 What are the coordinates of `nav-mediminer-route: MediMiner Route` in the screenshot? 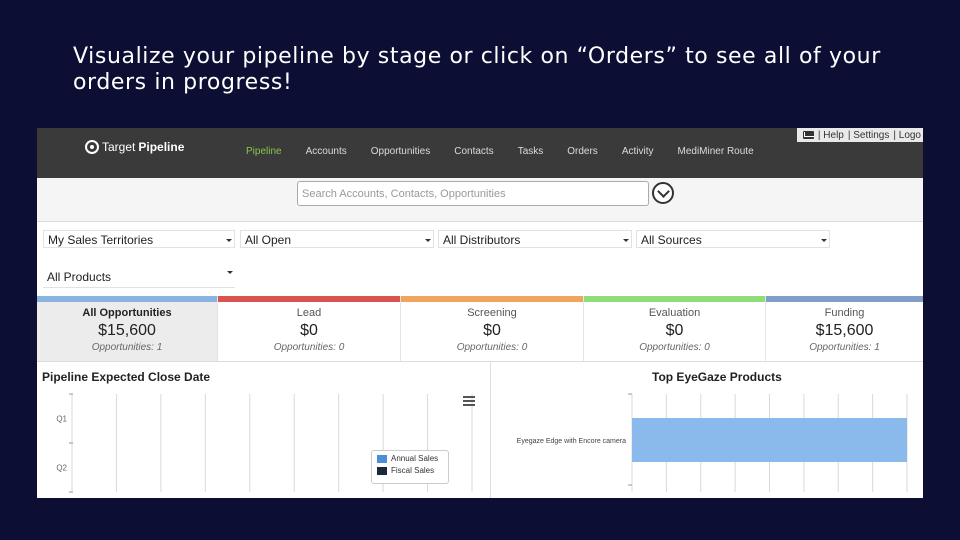 It's located at (715, 151).